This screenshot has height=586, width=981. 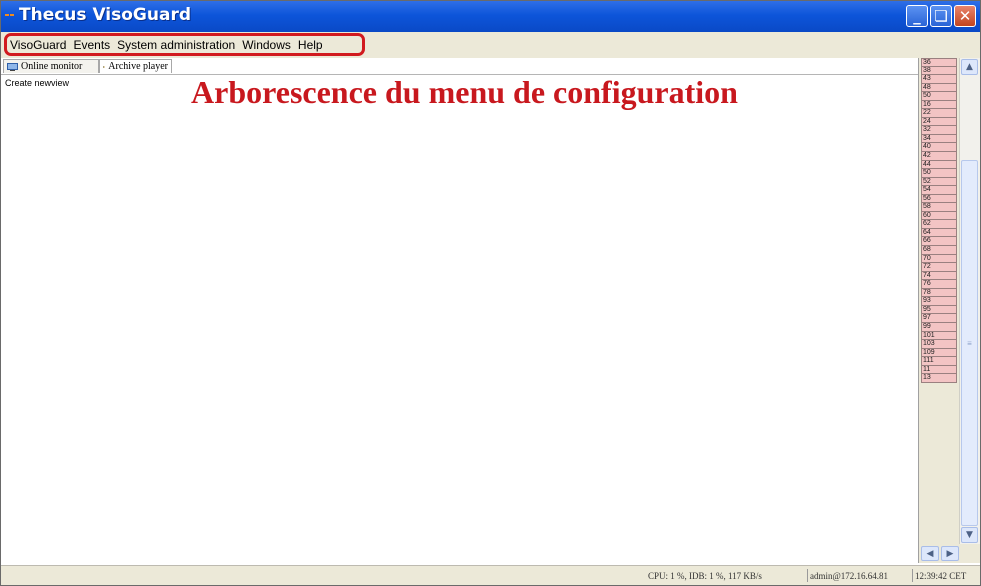 I want to click on minimize-button: _, so click(x=917, y=16).